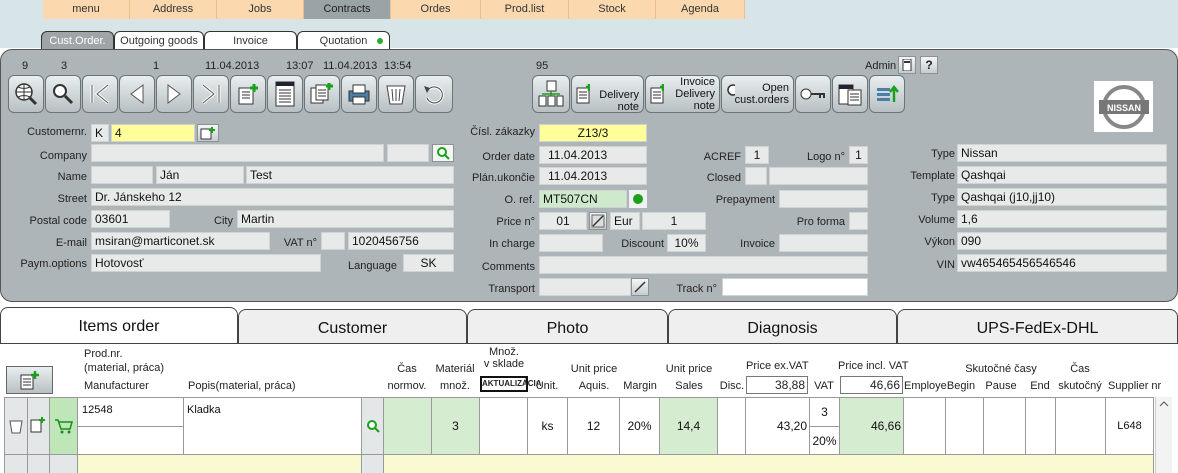 The image size is (1178, 473). I want to click on prepayment-input, so click(823, 199).